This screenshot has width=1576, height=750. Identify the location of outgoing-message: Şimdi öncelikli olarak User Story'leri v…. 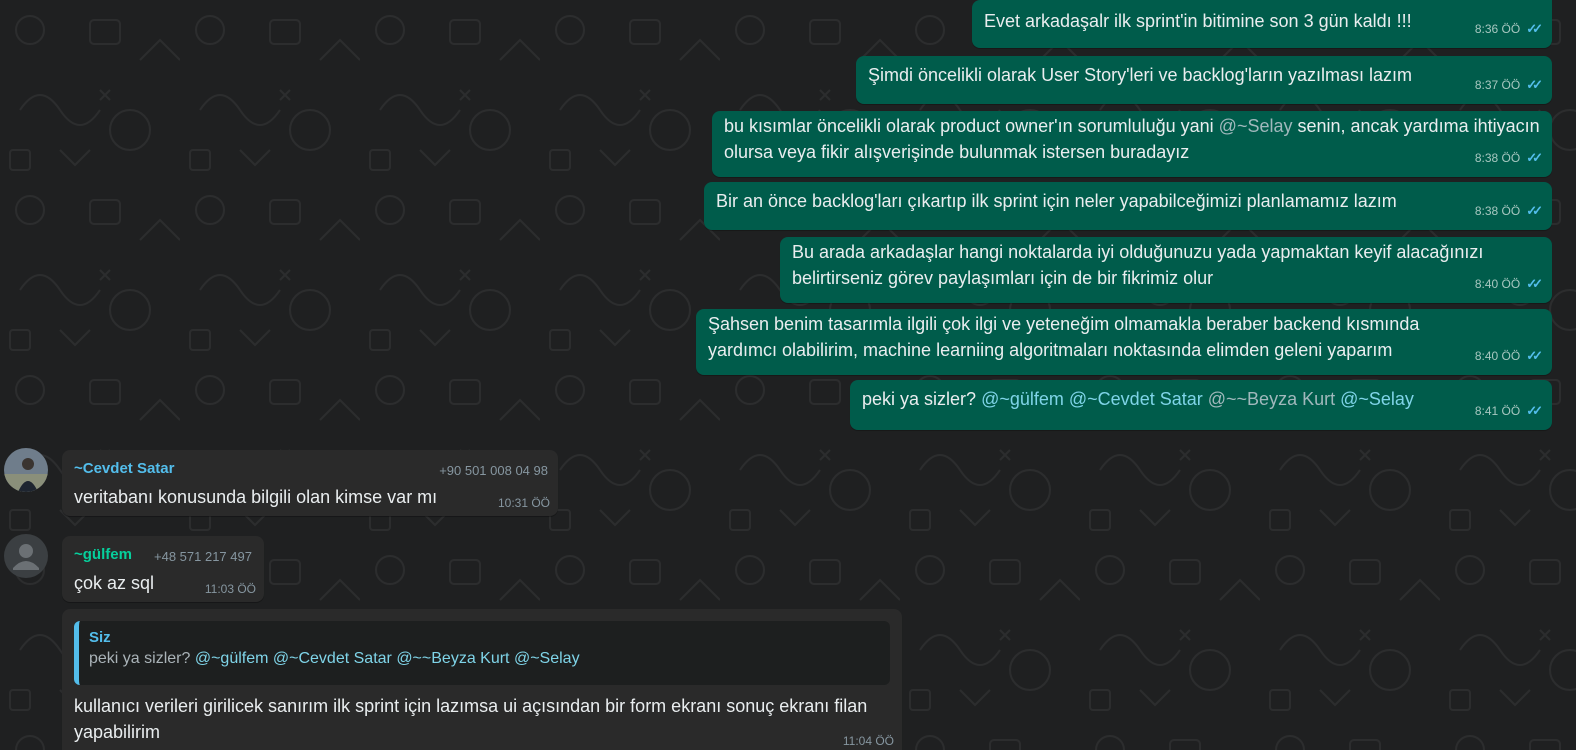
(1204, 80).